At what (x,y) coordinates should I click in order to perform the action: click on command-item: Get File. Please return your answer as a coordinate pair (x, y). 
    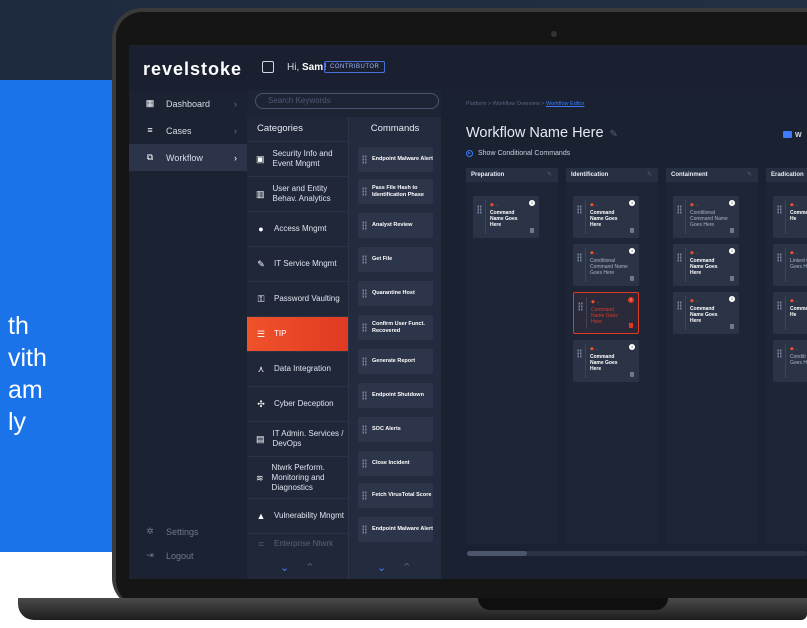
    Looking at the image, I should click on (395, 259).